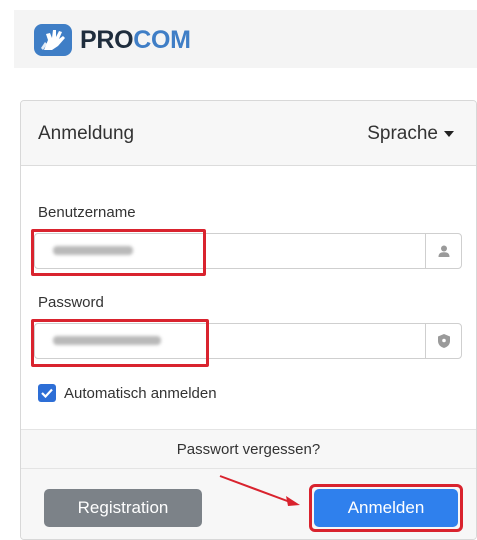 The height and width of the screenshot is (540, 477). I want to click on check-icon, so click(47, 393).